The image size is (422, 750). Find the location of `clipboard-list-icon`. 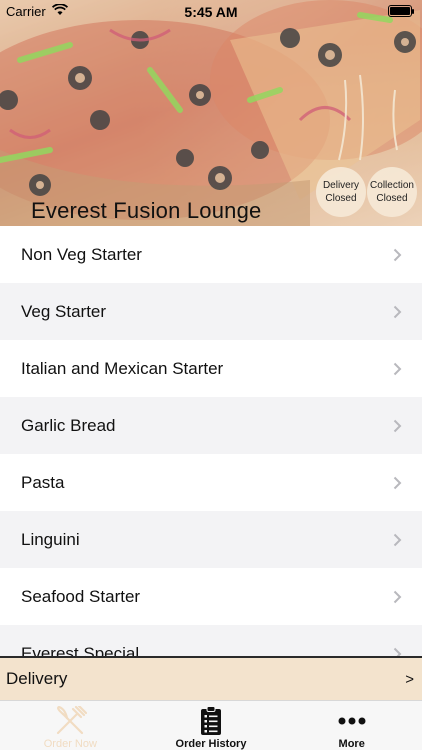

clipboard-list-icon is located at coordinates (211, 720).